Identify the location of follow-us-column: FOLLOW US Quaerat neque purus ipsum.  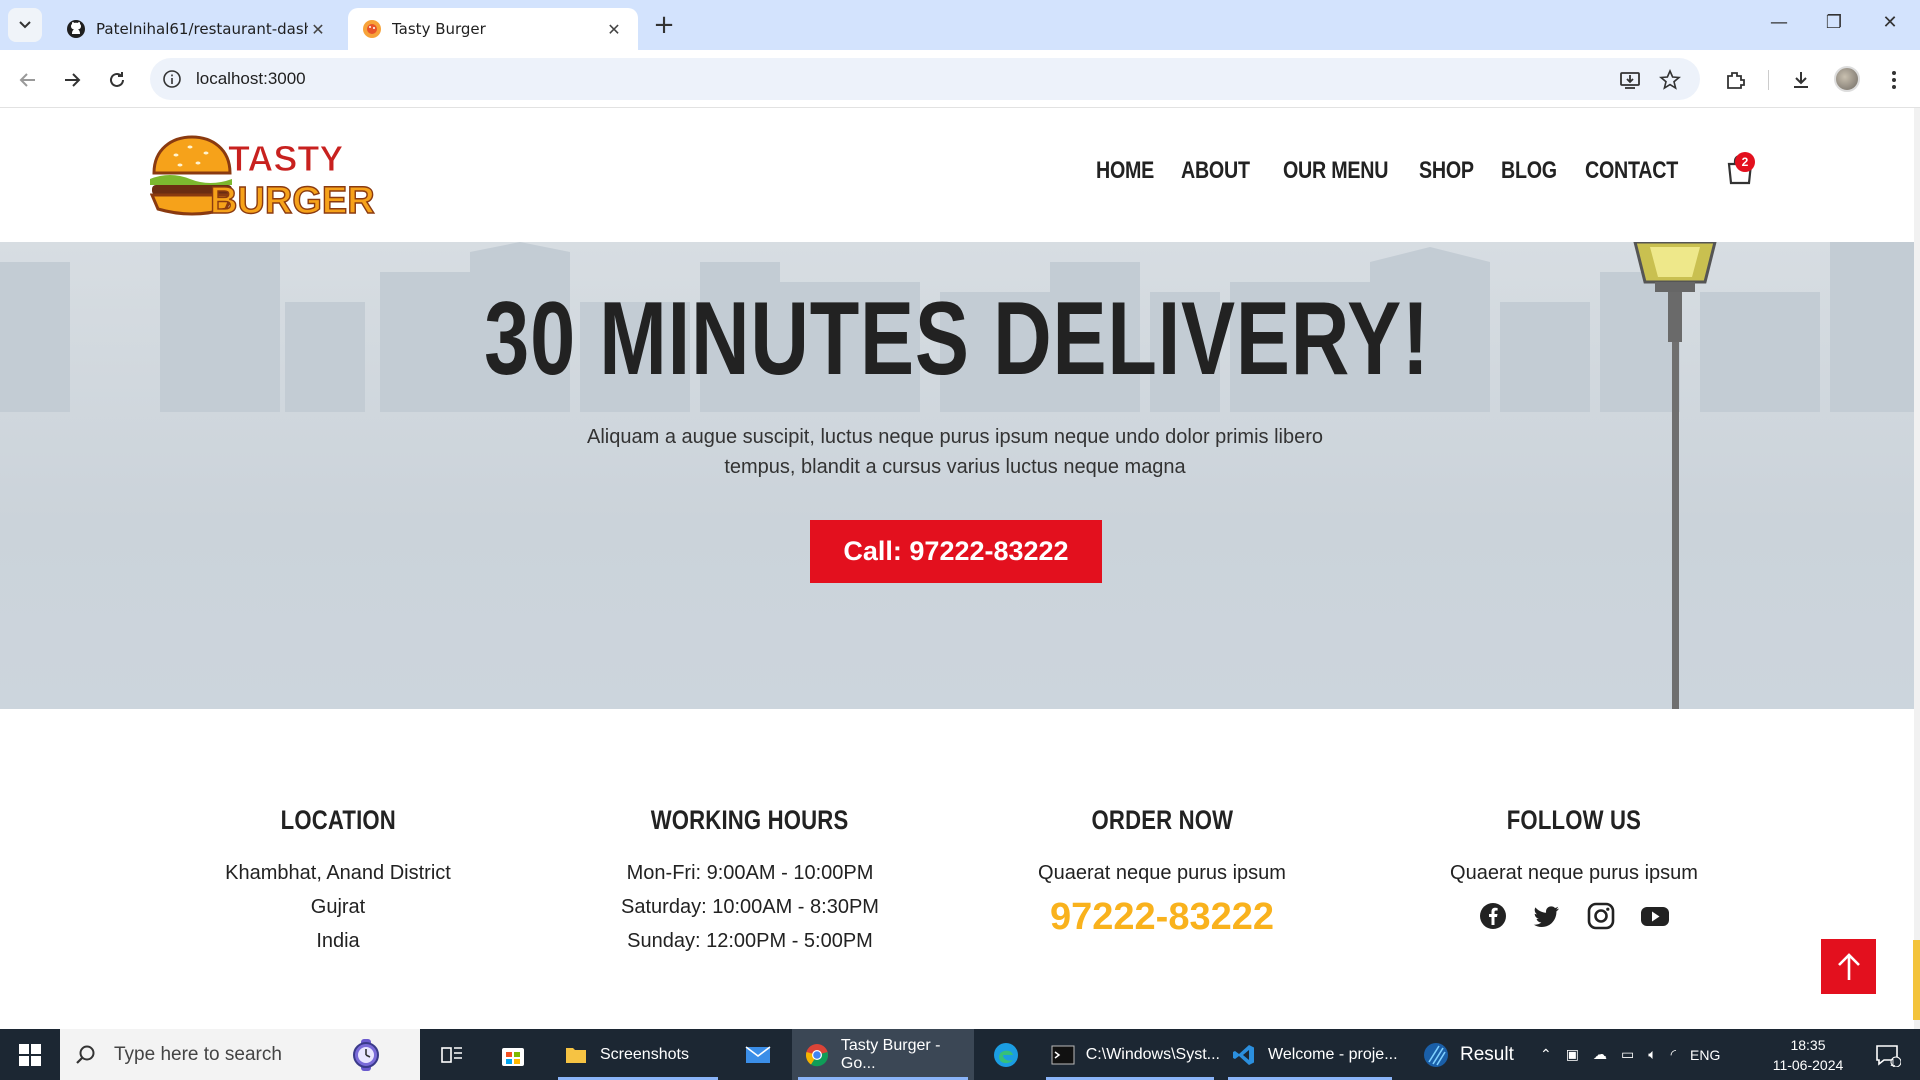
(1574, 868).